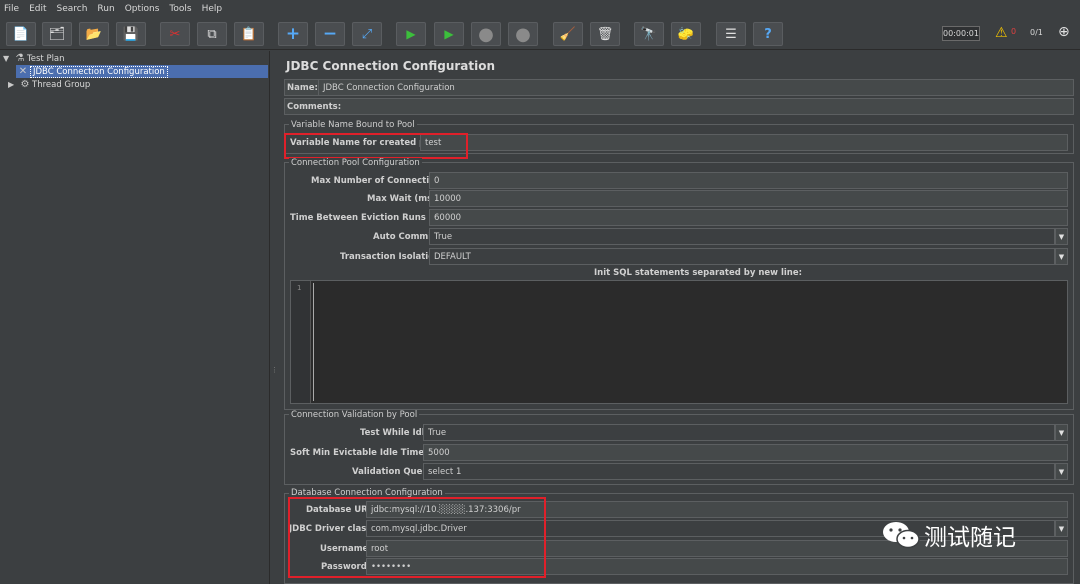 This screenshot has width=1080, height=584. Describe the element at coordinates (391, 66) in the screenshot. I see `page-title: JDBC Connection Configuration` at that location.